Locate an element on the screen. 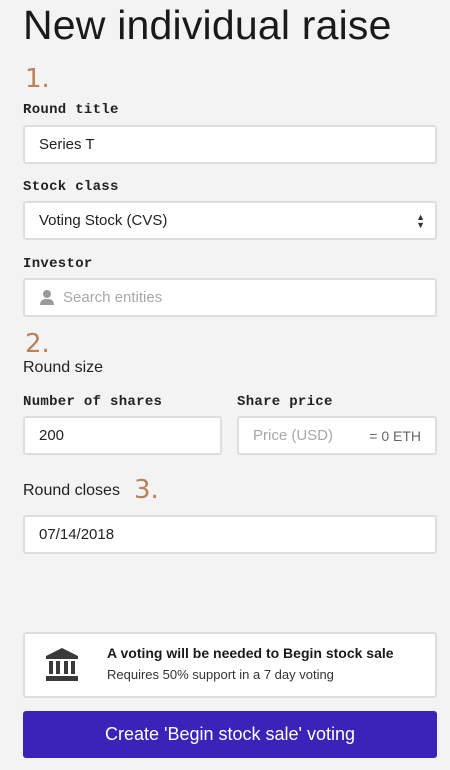 The width and height of the screenshot is (450, 770). stock-class-select: Voting Stock (CVS) ▲ ▼ is located at coordinates (230, 220).